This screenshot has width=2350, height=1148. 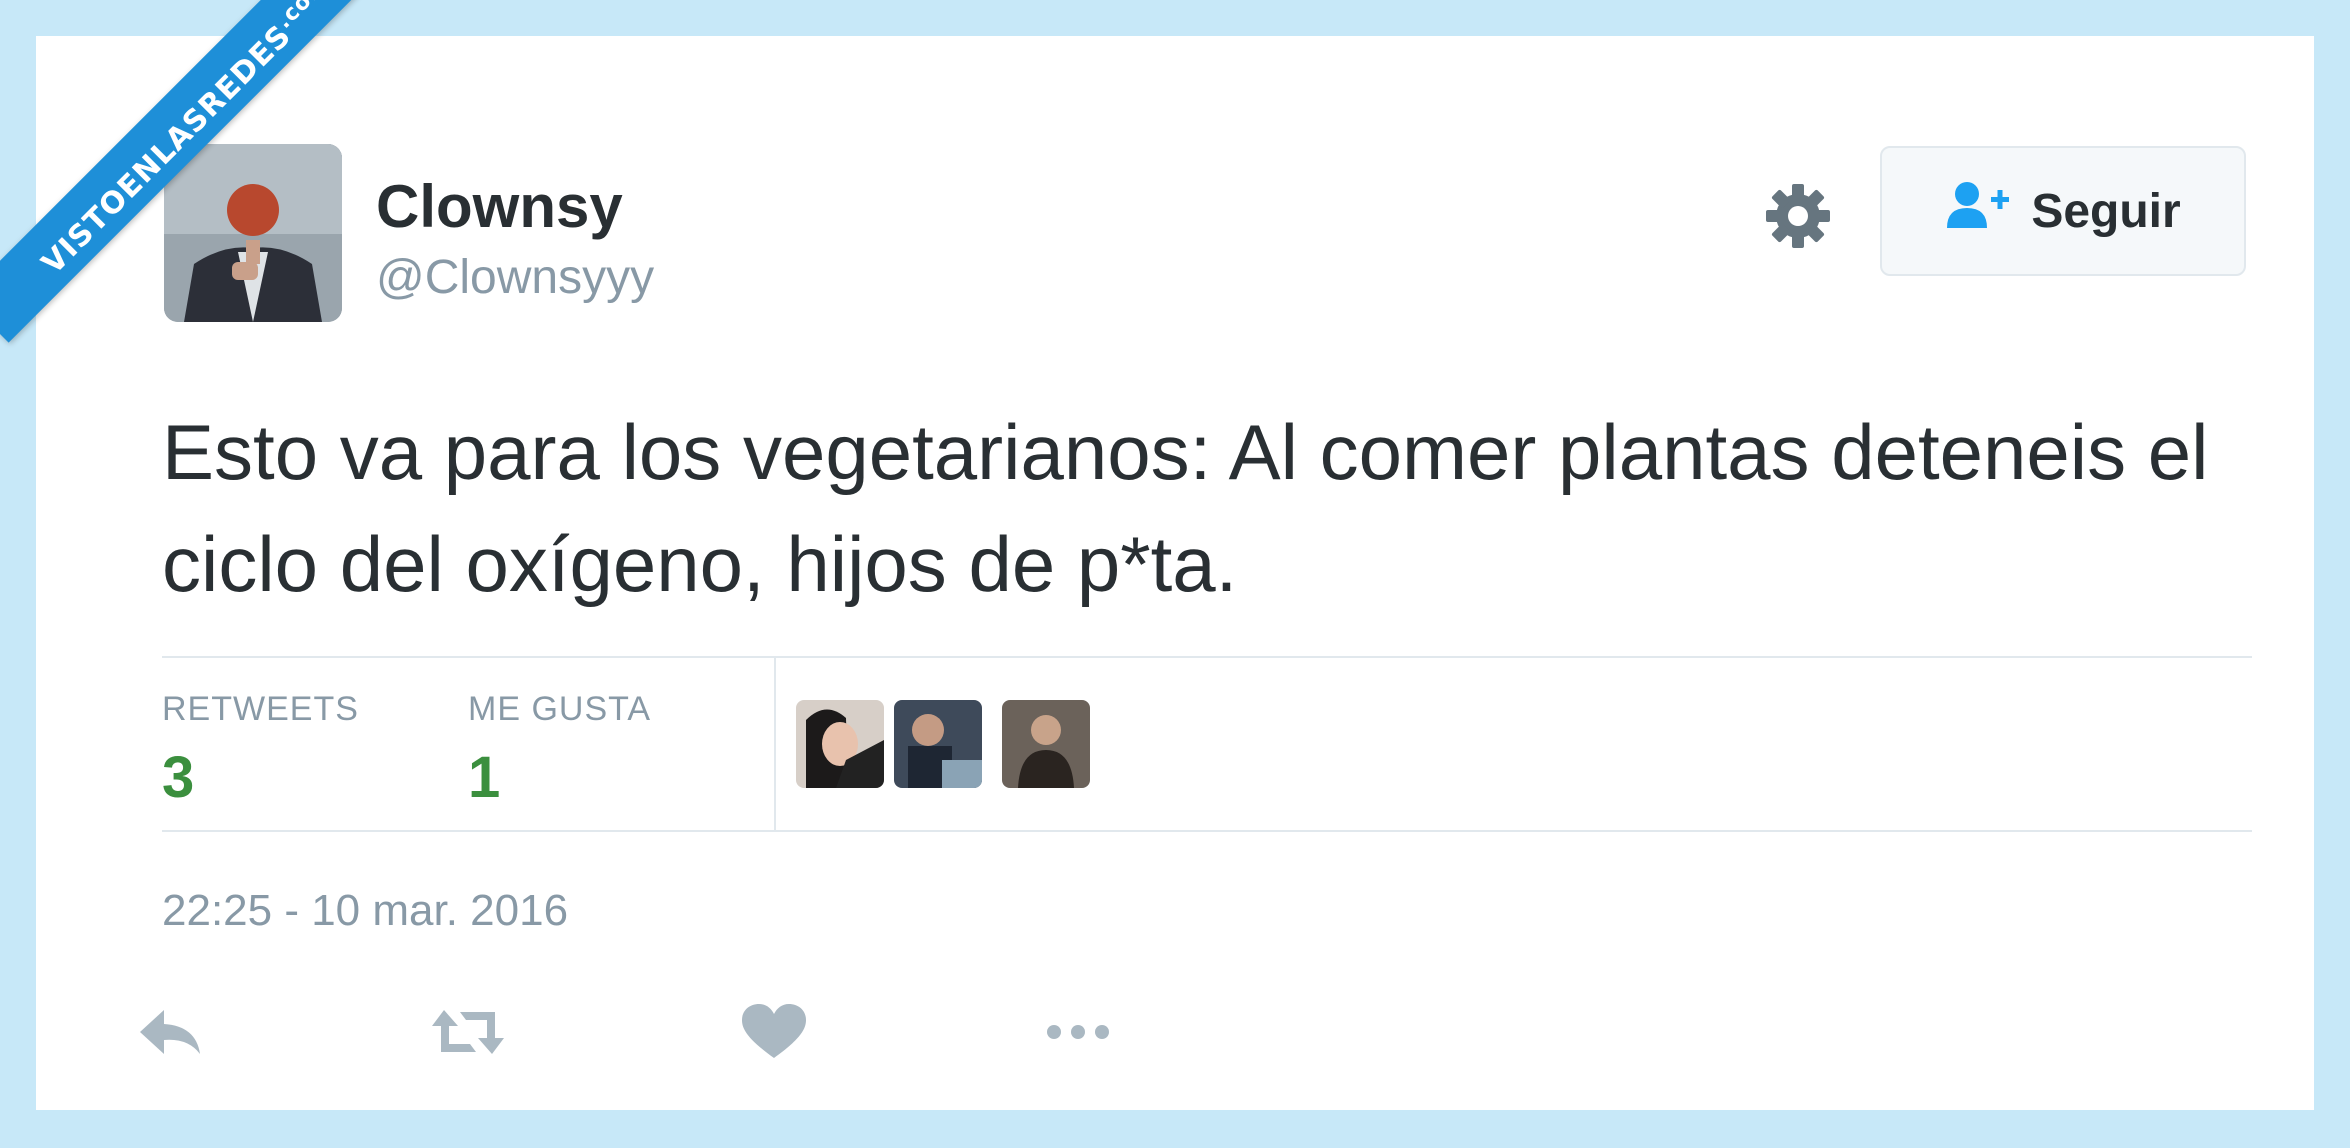 I want to click on more-icon, so click(x=1078, y=1032).